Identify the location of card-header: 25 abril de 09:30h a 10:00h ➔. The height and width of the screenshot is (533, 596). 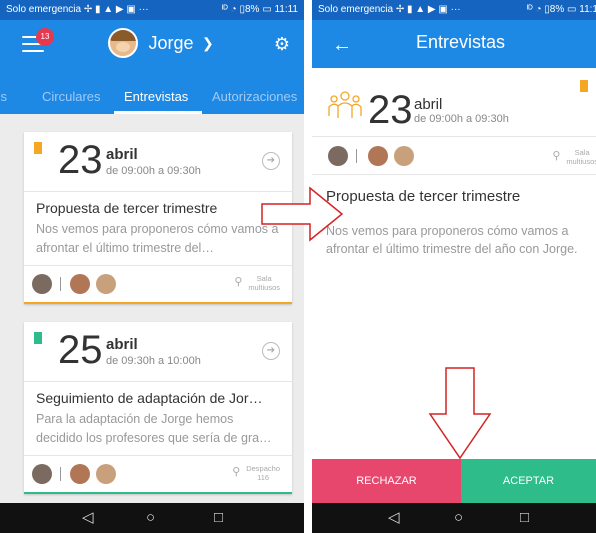
(158, 352).